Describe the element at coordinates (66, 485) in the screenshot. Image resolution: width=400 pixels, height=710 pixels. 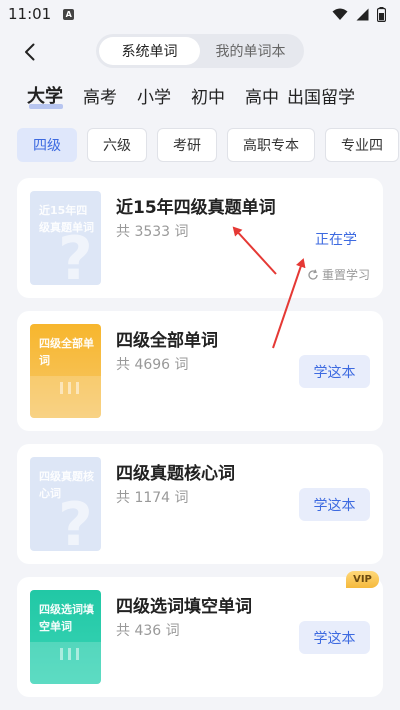
I see `cover-title: 四级真题核心词` at that location.